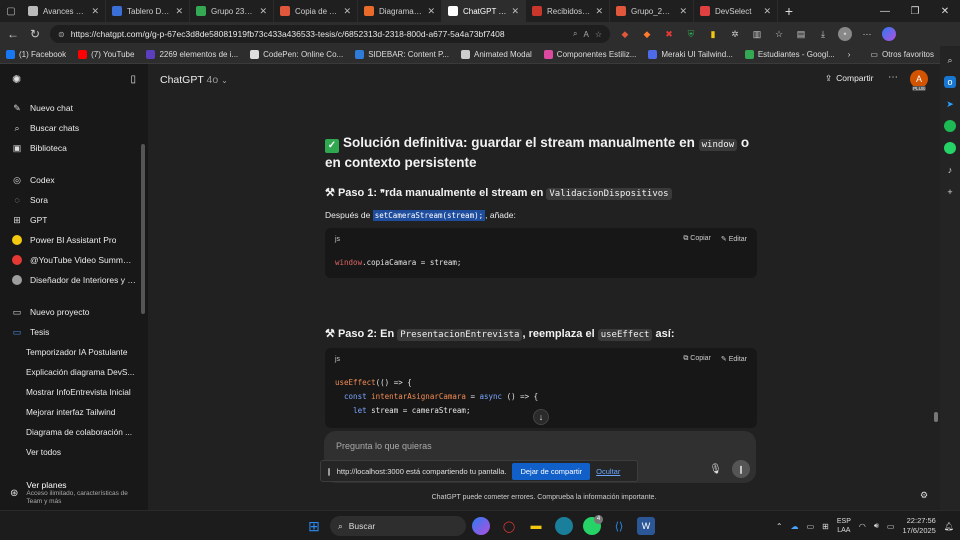  What do you see at coordinates (133, 79) in the screenshot?
I see `close-sidebar-icon: ▯` at bounding box center [133, 79].